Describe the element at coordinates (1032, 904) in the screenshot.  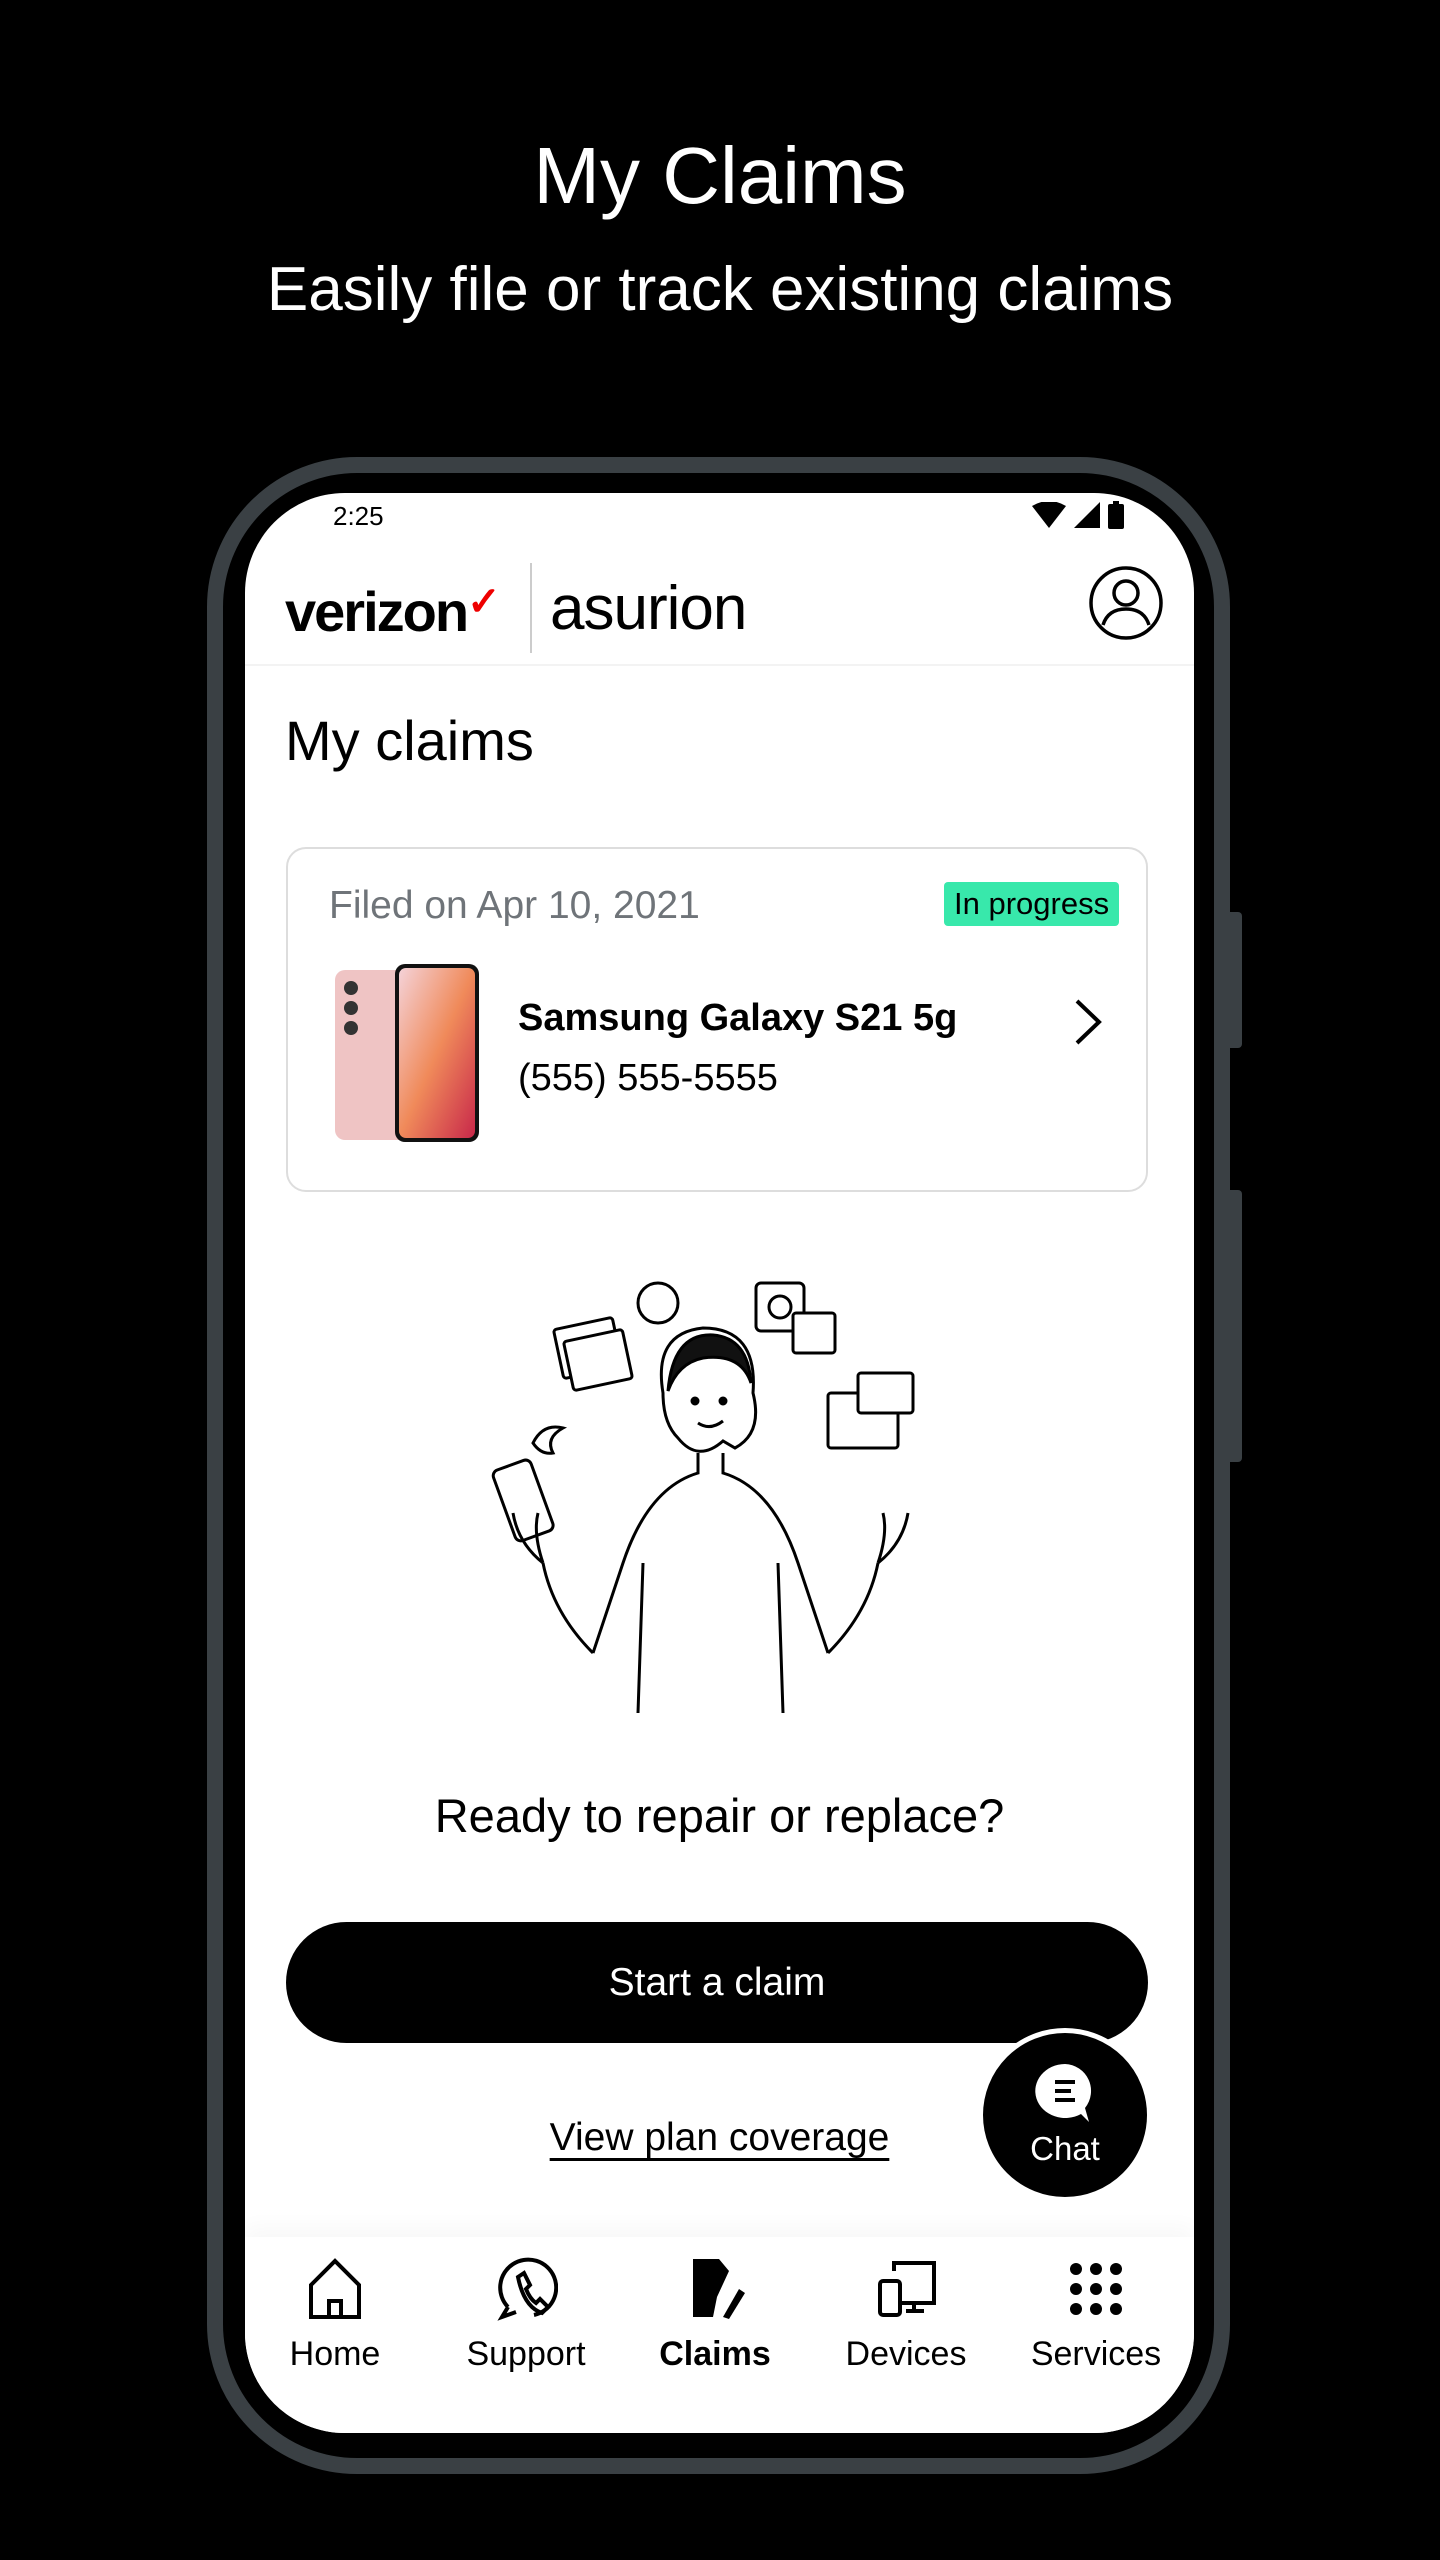
I see `status-badge: In progress` at that location.